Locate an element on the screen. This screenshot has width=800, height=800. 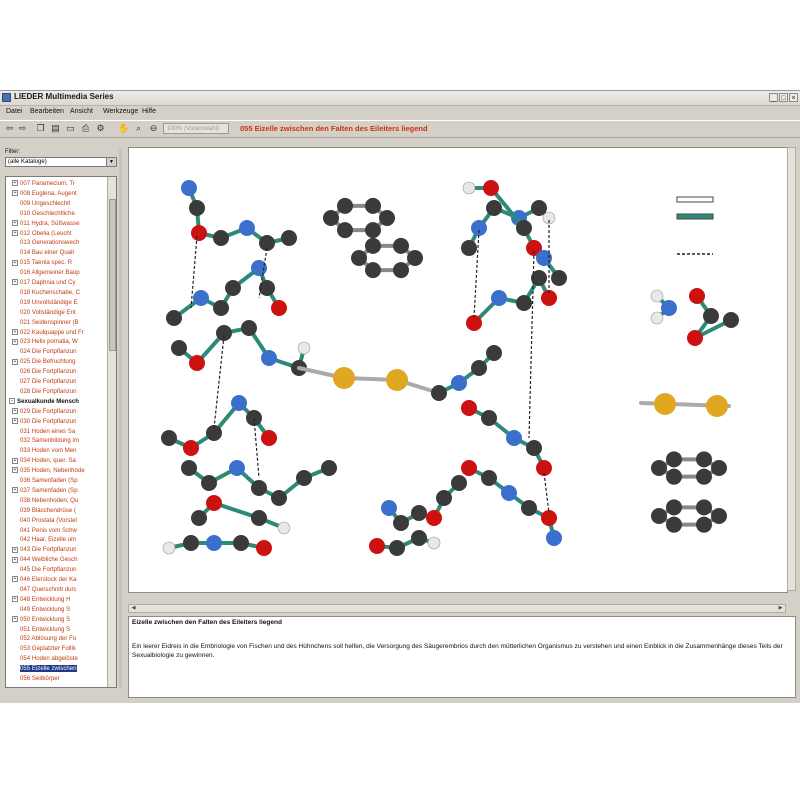
tree-item: +017 Daphnia und Cy is located at coordinates (64, 282).